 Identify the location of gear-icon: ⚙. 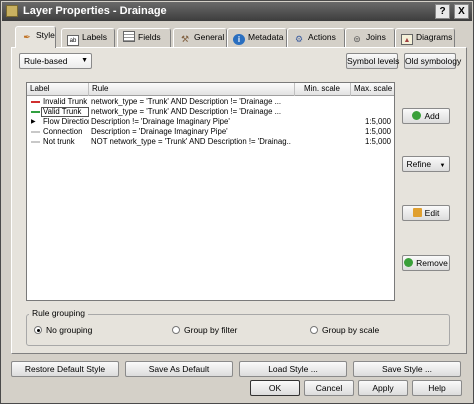
(299, 39).